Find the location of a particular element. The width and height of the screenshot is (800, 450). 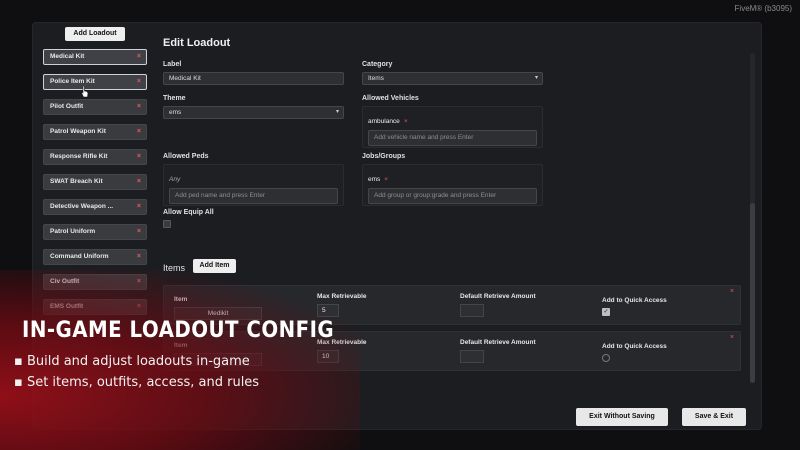

theme-value: ems is located at coordinates (175, 112).